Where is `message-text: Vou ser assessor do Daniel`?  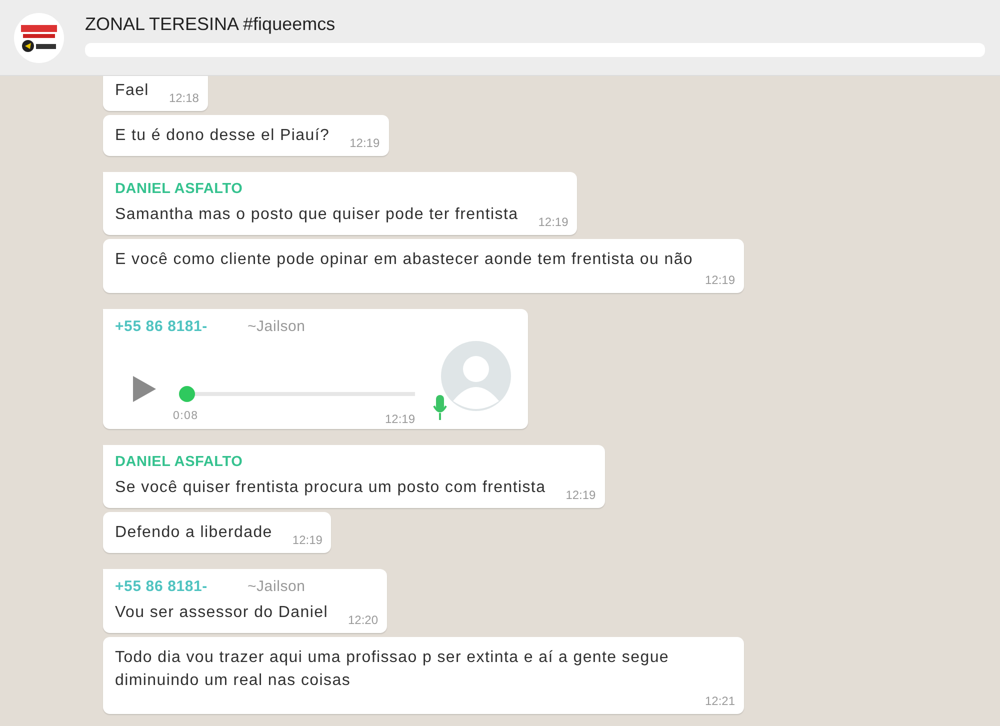 message-text: Vou ser assessor do Daniel is located at coordinates (221, 613).